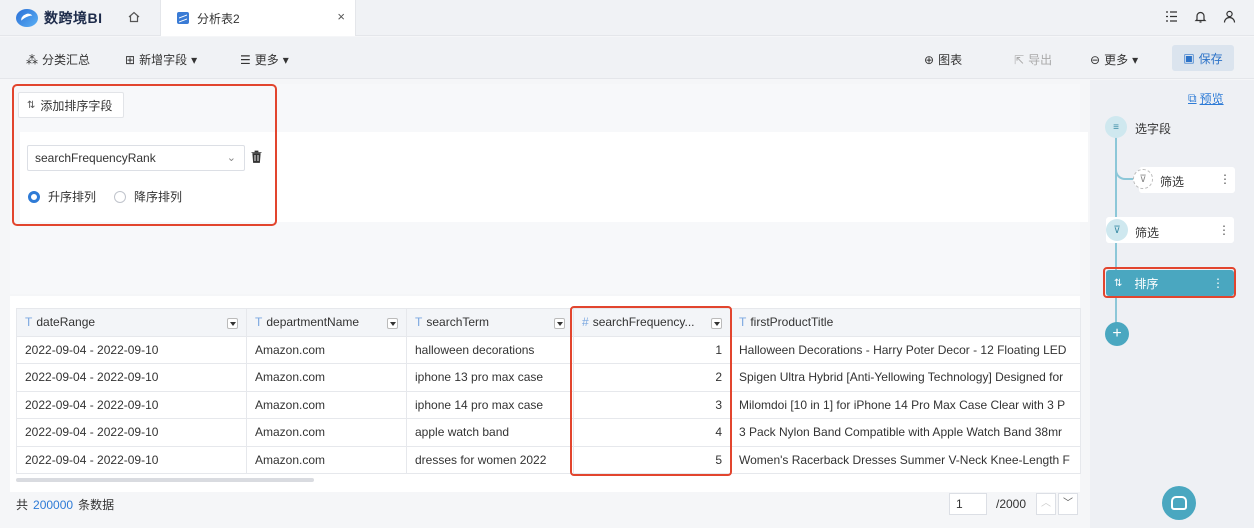 This screenshot has width=1254, height=528. I want to click on preview-label: 预览, so click(1211, 99).